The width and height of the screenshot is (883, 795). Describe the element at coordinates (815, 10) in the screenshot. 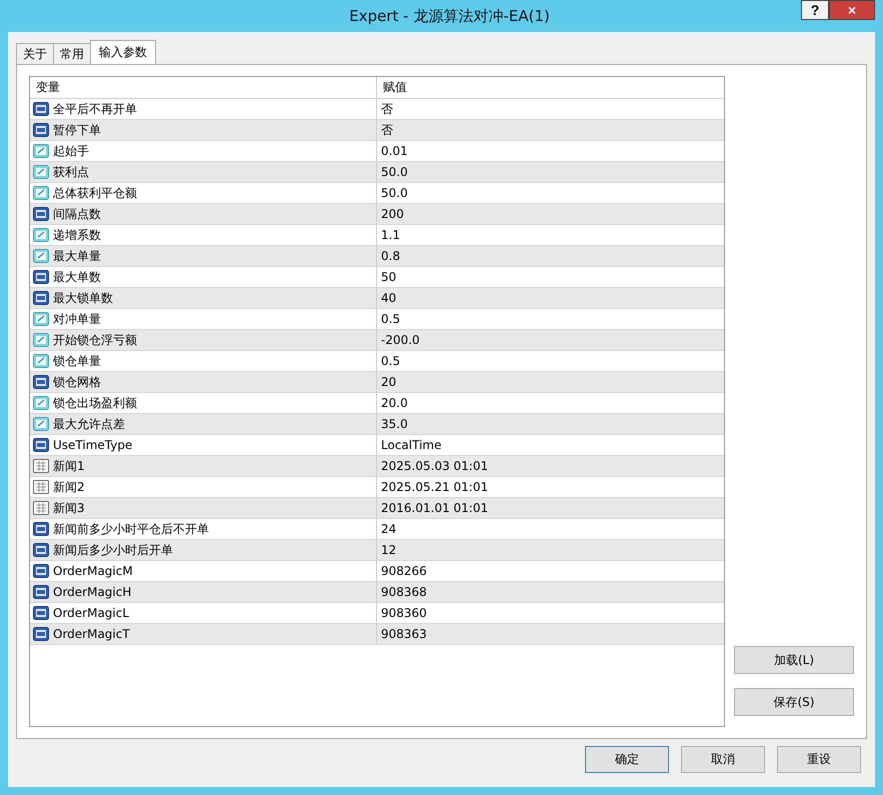

I see `help-button: ?` at that location.